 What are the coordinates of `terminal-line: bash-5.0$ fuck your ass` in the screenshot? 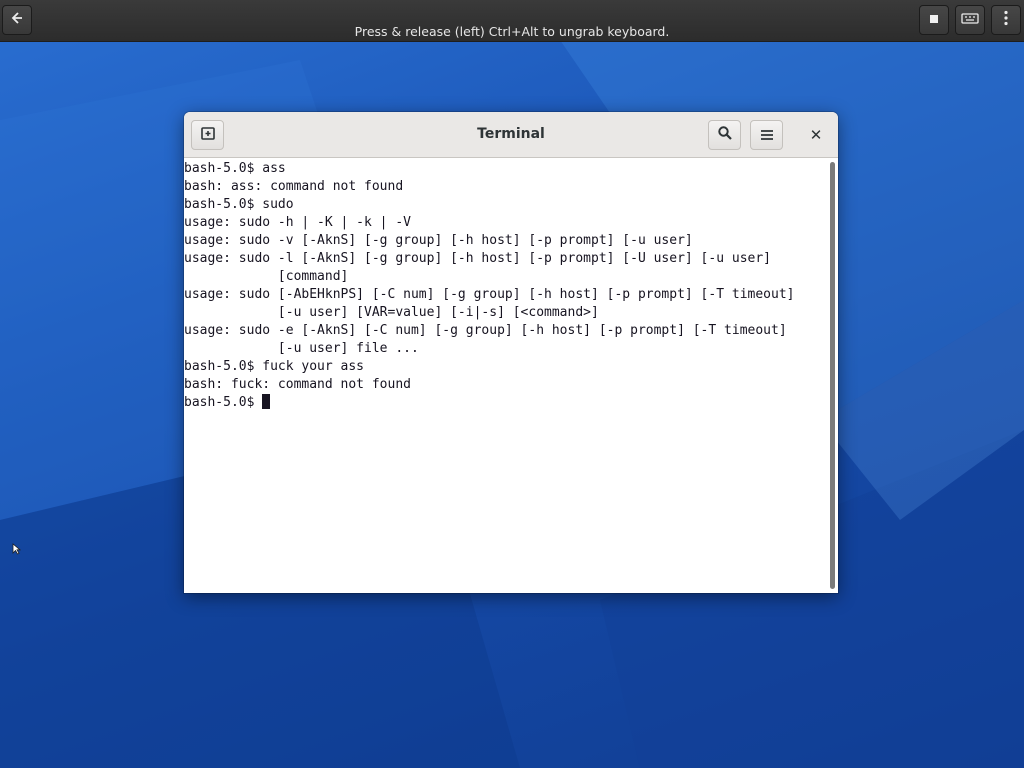 It's located at (274, 366).